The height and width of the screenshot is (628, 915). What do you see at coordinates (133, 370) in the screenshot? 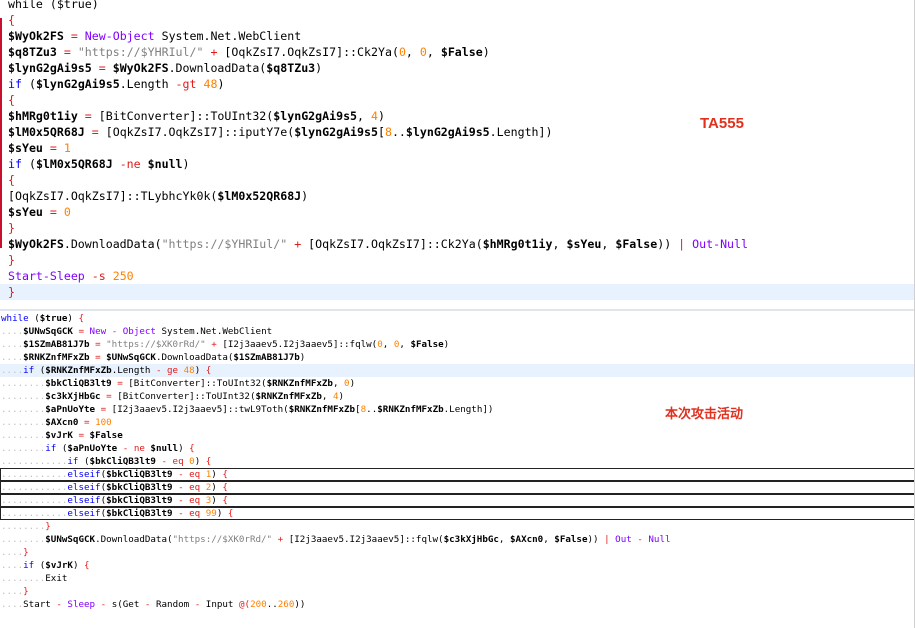
I see `code-token: .Length` at bounding box center [133, 370].